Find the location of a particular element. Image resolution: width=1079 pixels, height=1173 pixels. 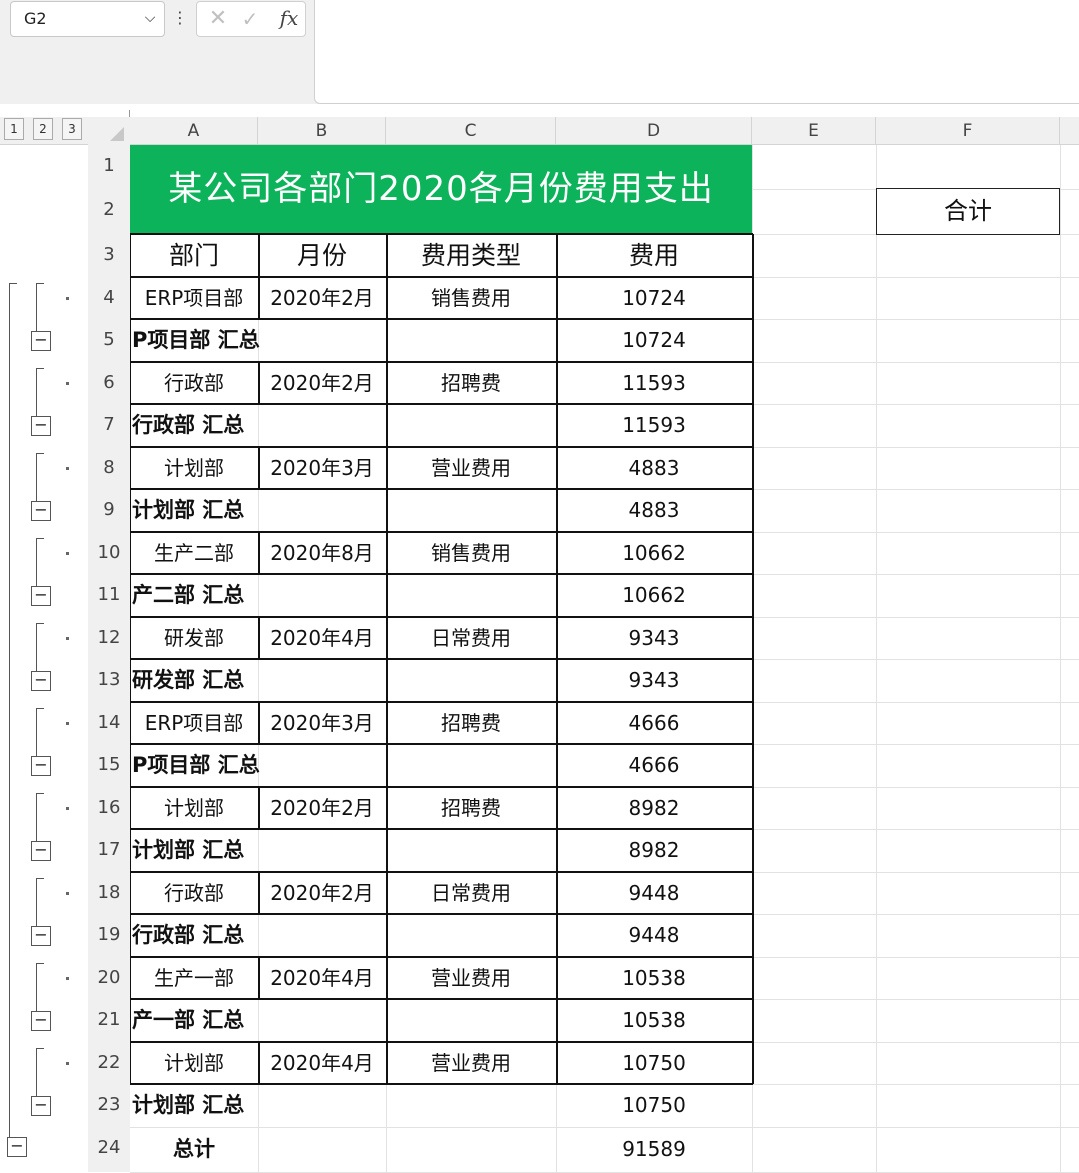

row-header-7: 7 is located at coordinates (109, 425).